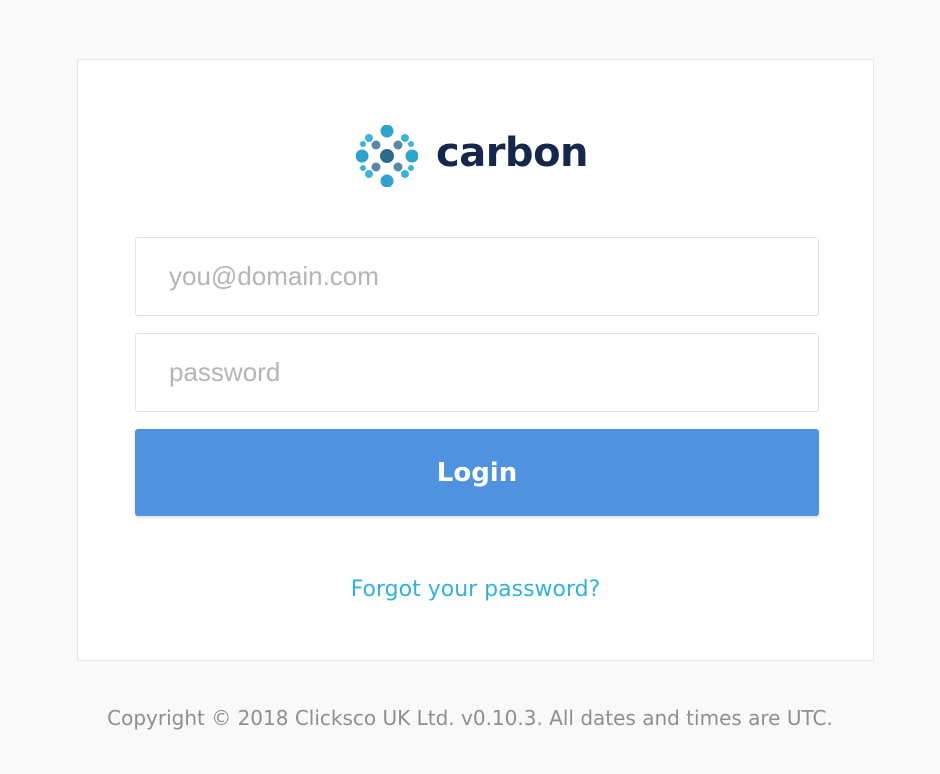 The width and height of the screenshot is (940, 774). Describe the element at coordinates (477, 276) in the screenshot. I see `email-input` at that location.